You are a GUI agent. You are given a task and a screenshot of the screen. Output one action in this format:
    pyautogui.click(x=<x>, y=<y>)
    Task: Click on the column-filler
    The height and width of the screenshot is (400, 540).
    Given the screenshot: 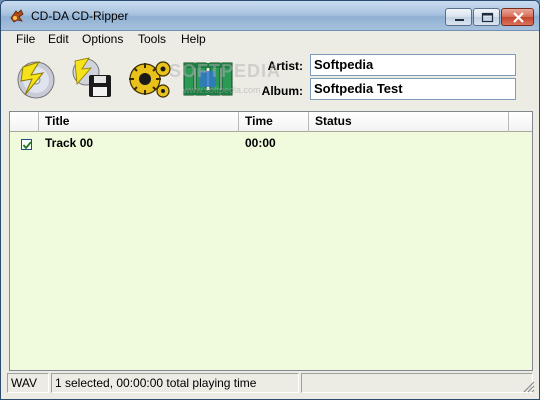 What is the action you would take?
    pyautogui.click(x=520, y=122)
    